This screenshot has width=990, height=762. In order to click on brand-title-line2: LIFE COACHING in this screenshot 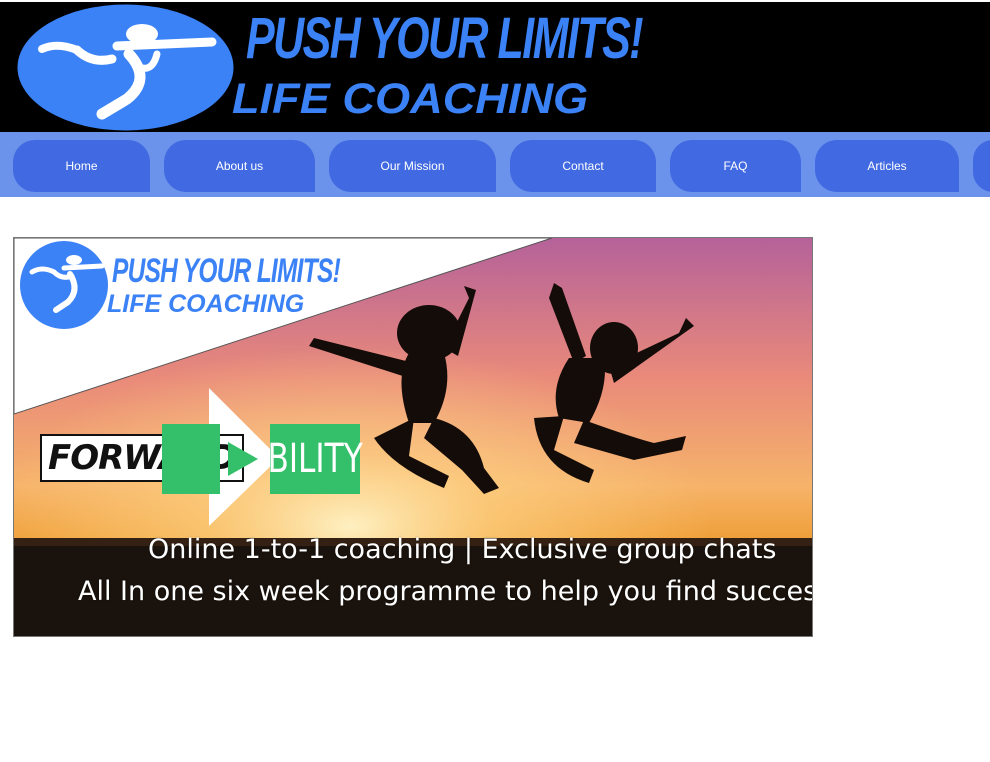, I will do `click(410, 99)`.